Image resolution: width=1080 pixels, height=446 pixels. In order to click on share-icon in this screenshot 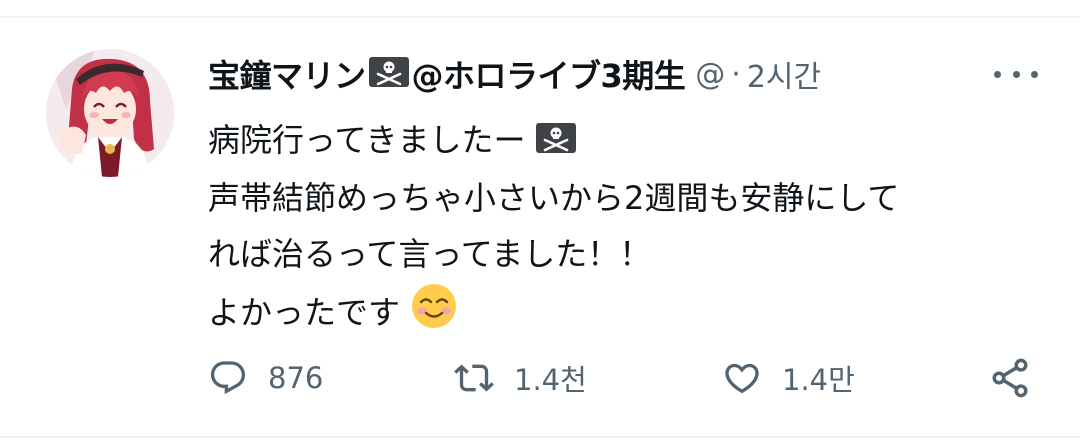, I will do `click(1010, 378)`.